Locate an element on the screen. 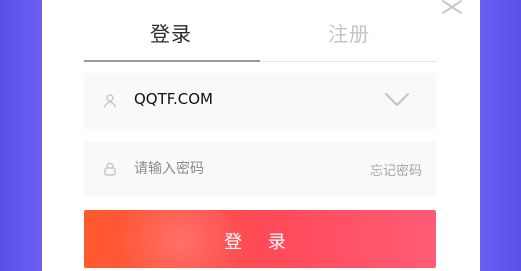 The image size is (521, 271). forgot-password-link: 忘记密码 is located at coordinates (396, 169).